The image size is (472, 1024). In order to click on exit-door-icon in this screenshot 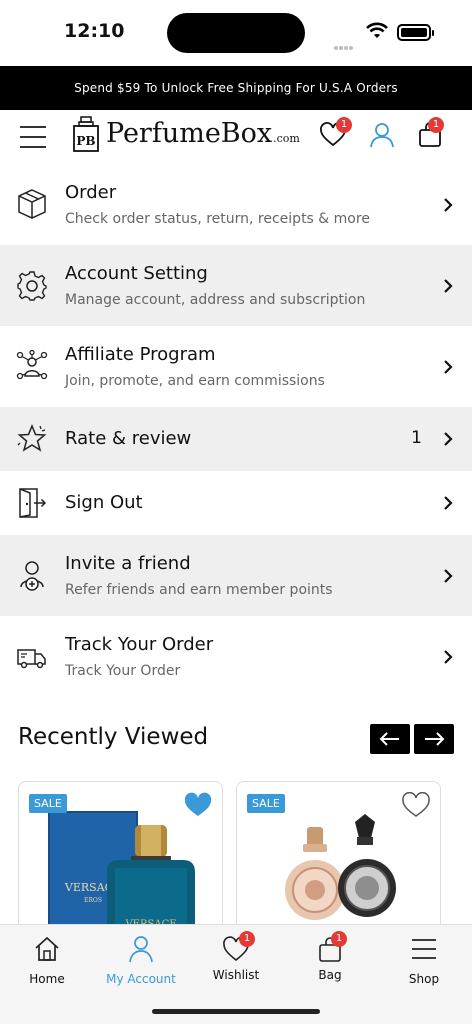, I will do `click(33, 503)`.